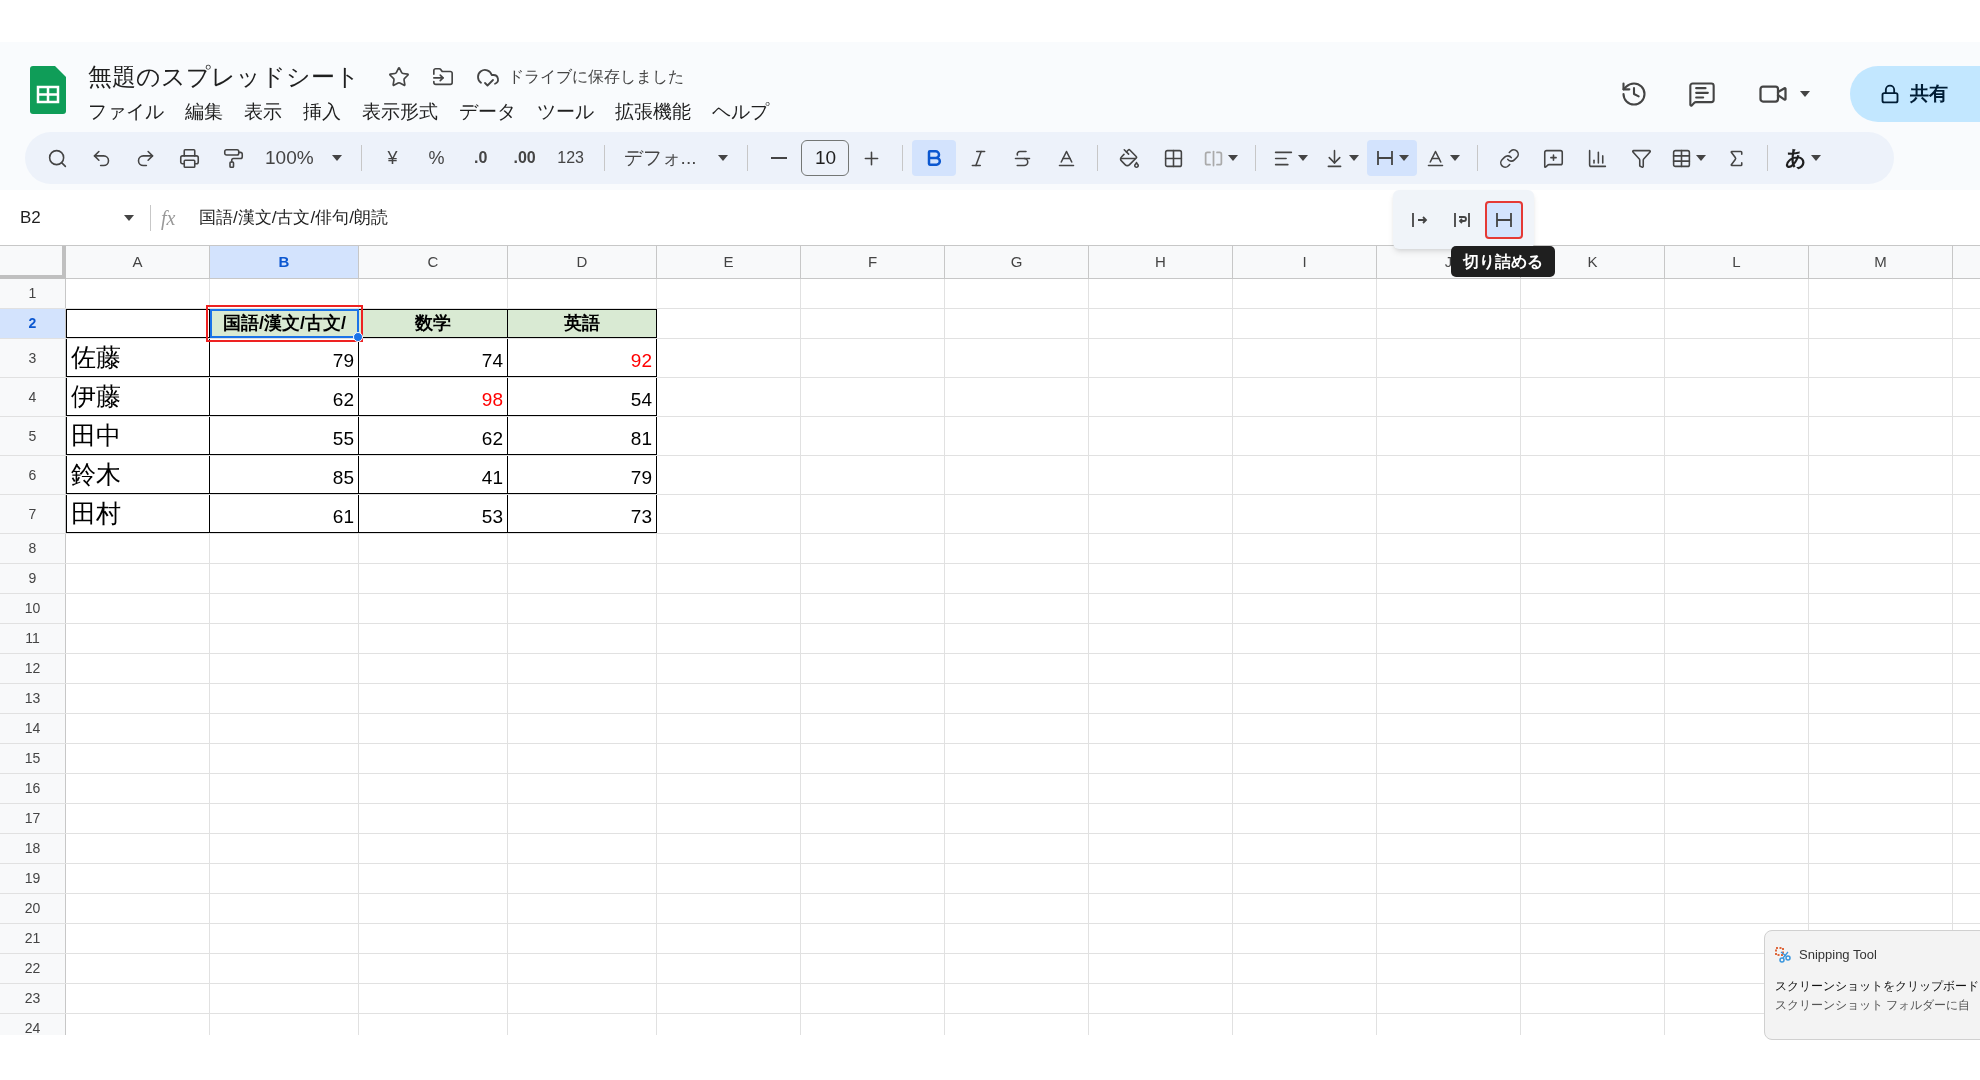 The image size is (1980, 1080). Describe the element at coordinates (33, 698) in the screenshot. I see `row-header: 13` at that location.